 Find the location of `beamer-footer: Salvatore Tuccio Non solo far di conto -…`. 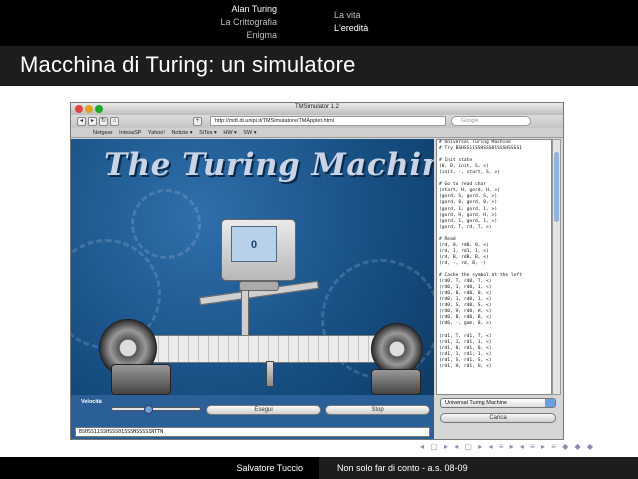

beamer-footer: Salvatore Tuccio Non solo far di conto -… is located at coordinates (319, 468).